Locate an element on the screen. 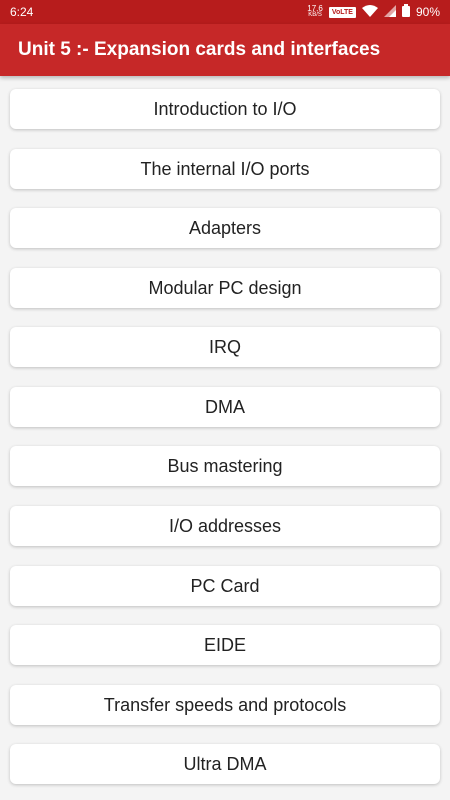 The height and width of the screenshot is (800, 450). topic-item: Adapters is located at coordinates (225, 228).